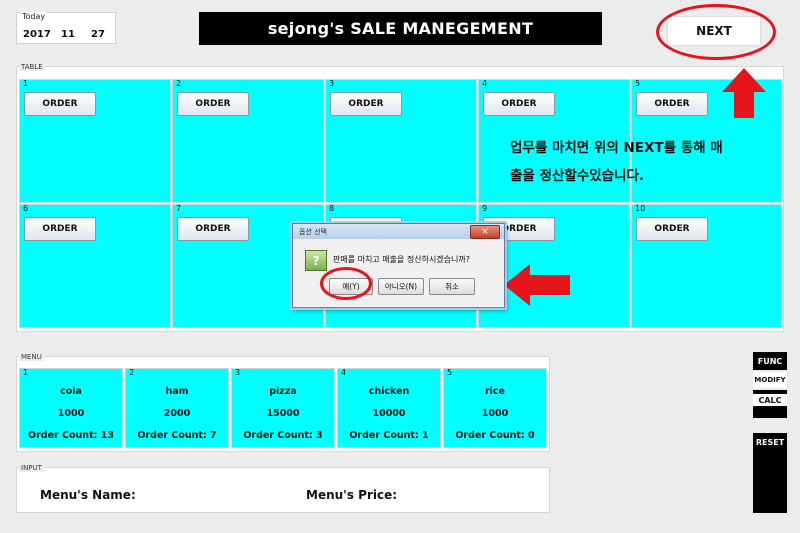 This screenshot has height=533, width=800. I want to click on menu-item-order-count: Order Count: 1, so click(389, 435).